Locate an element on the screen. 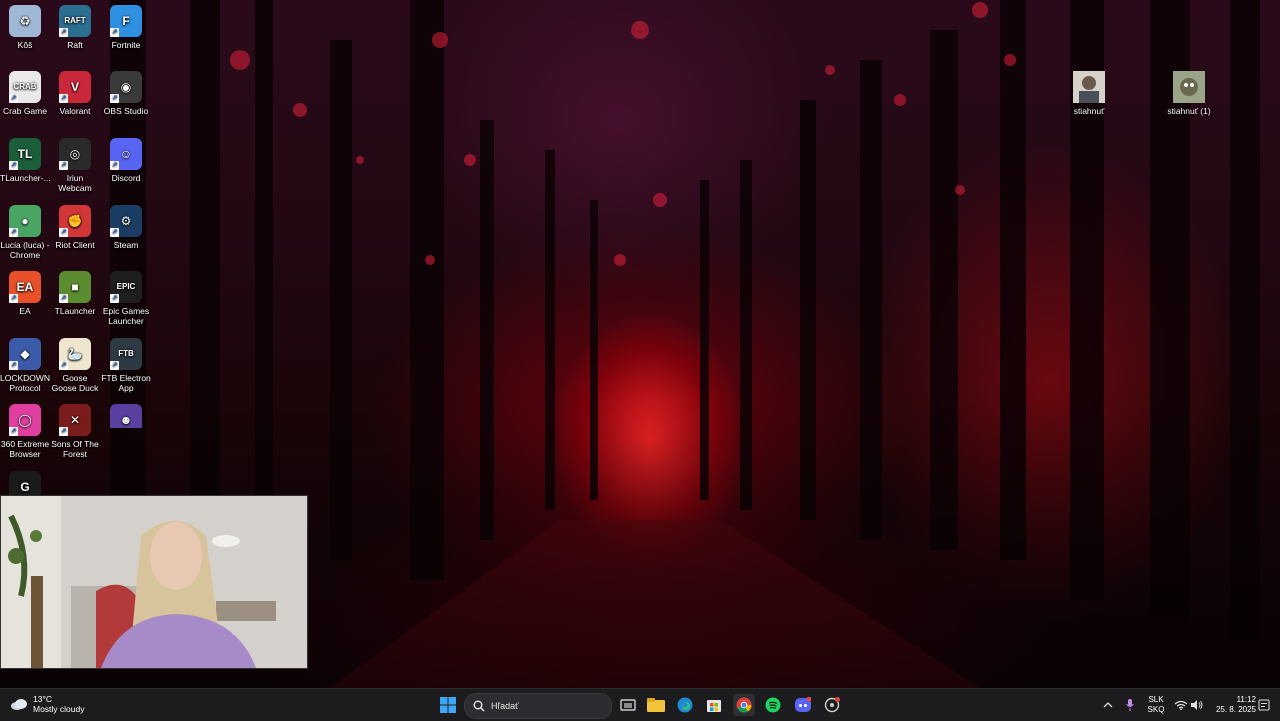 The image size is (1280, 721). crab-game-icon: CRAB ↗ is located at coordinates (25, 87).